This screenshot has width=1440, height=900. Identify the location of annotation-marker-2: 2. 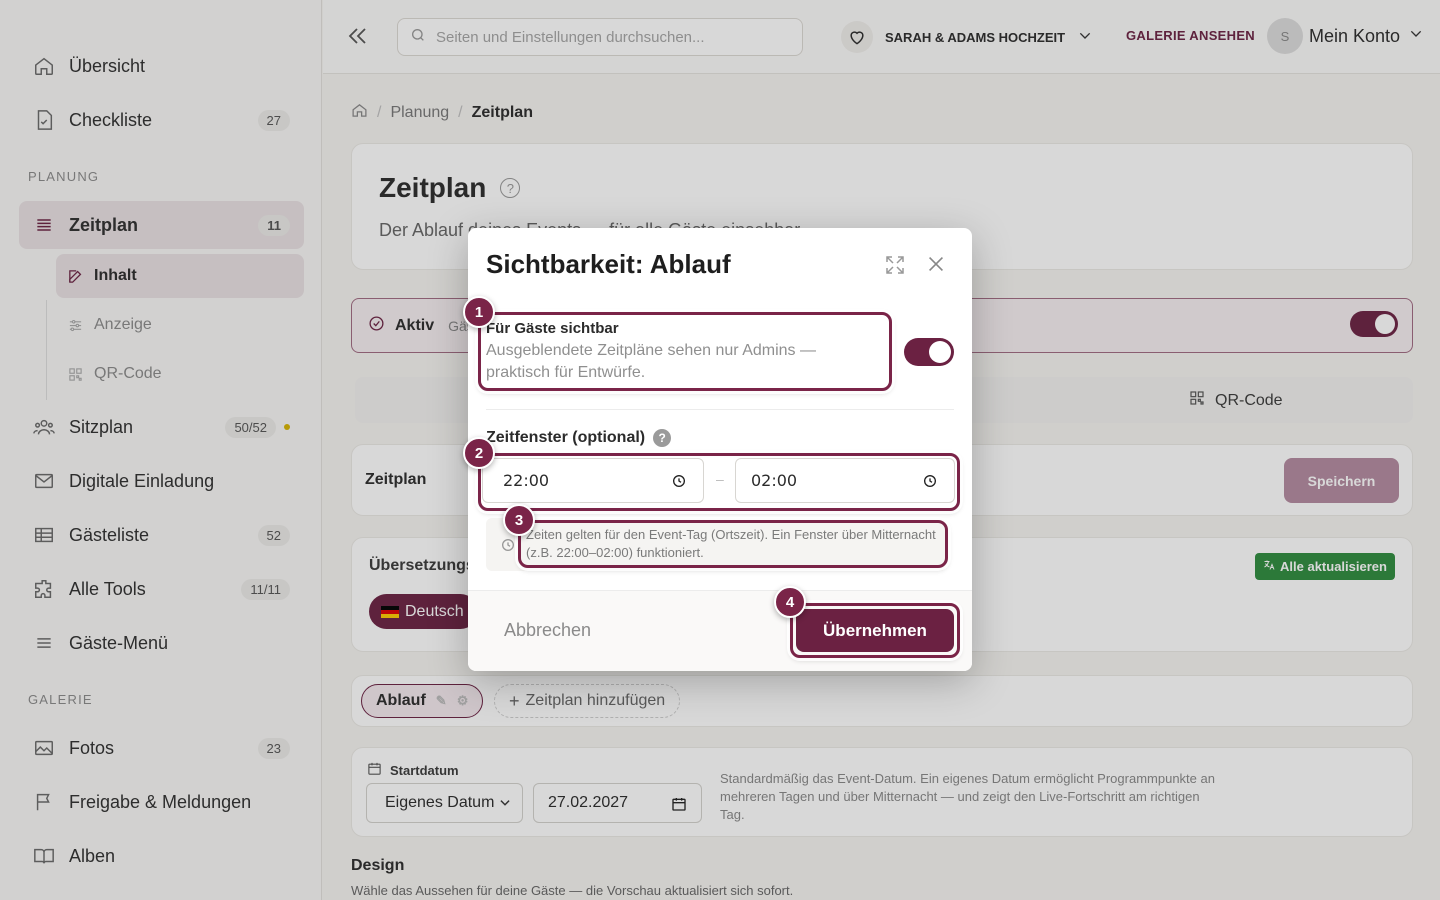
(479, 453).